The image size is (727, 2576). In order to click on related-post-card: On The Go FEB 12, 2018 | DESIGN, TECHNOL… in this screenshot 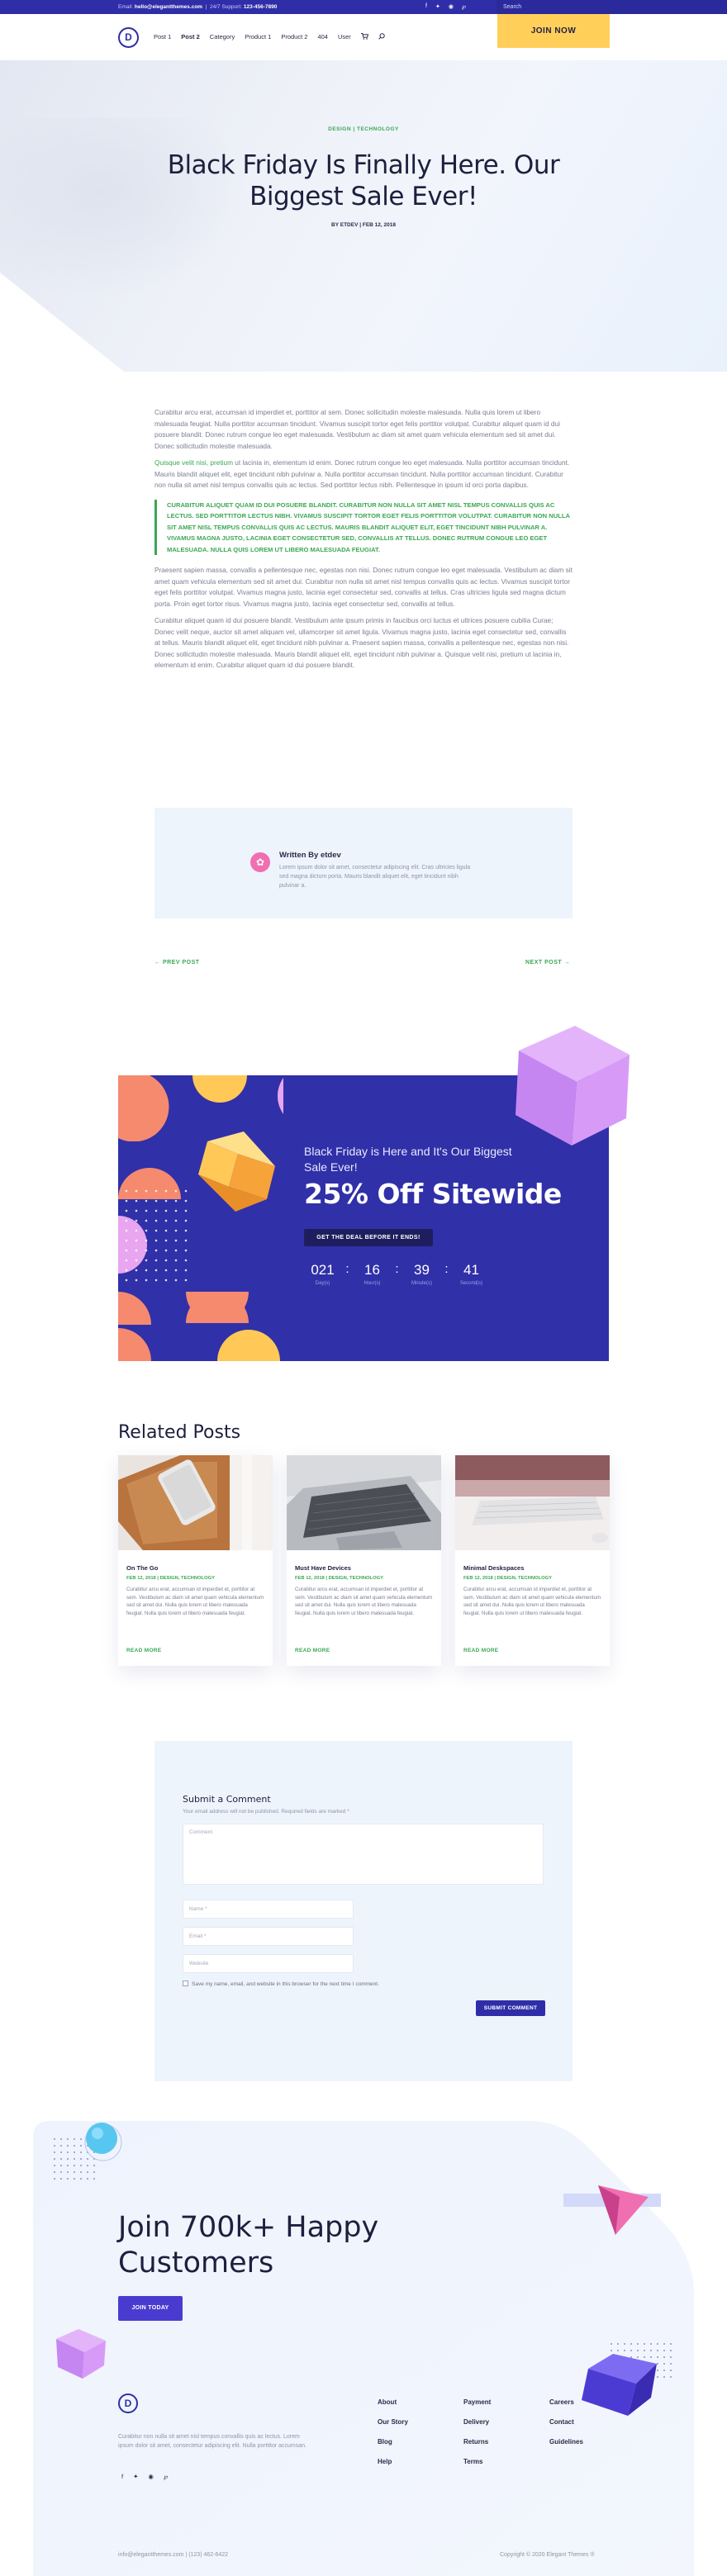, I will do `click(196, 1560)`.